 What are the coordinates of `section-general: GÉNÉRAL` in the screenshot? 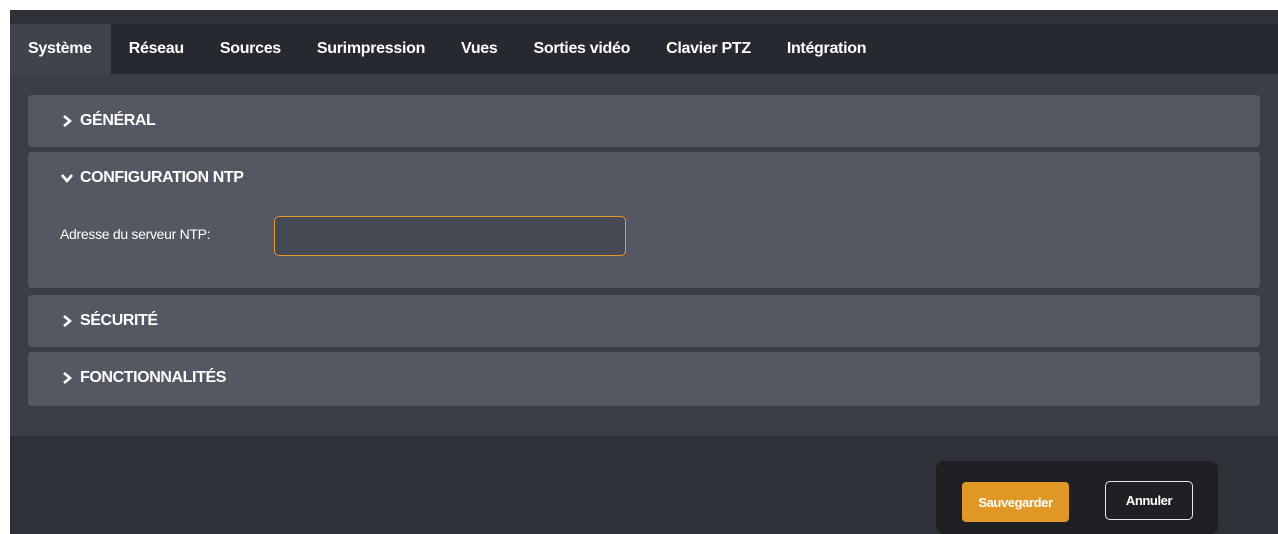 It's located at (644, 121).